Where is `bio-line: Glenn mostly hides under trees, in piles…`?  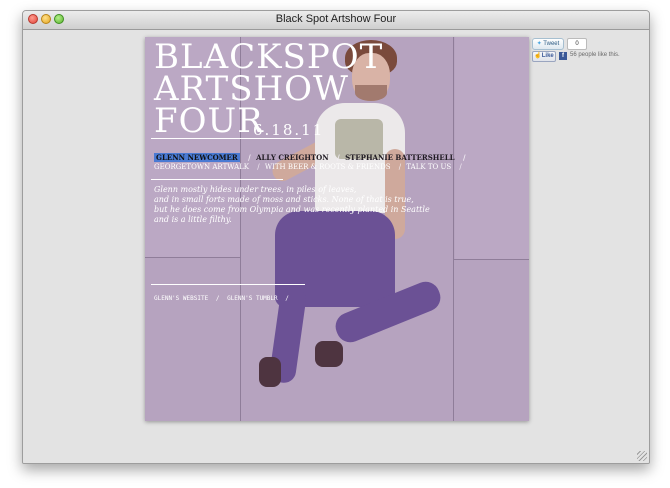 bio-line: Glenn mostly hides under trees, in piles… is located at coordinates (255, 189).